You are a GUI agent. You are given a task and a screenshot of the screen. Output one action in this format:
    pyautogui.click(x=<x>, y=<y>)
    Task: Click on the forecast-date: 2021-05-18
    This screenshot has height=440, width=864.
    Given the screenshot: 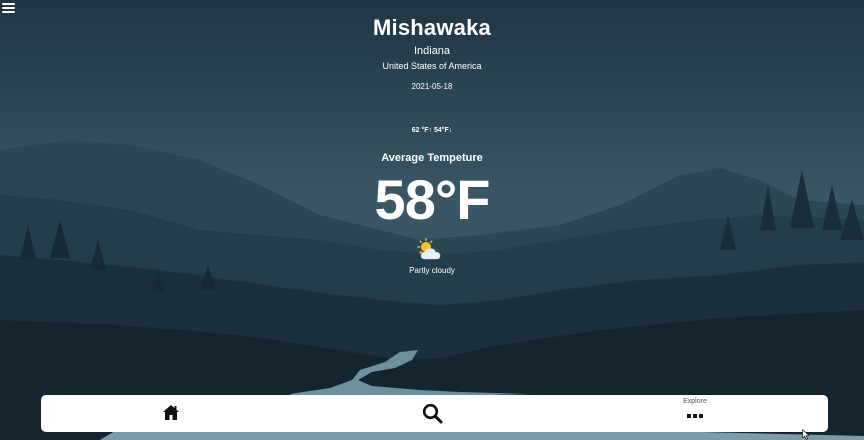 What is the action you would take?
    pyautogui.click(x=432, y=86)
    